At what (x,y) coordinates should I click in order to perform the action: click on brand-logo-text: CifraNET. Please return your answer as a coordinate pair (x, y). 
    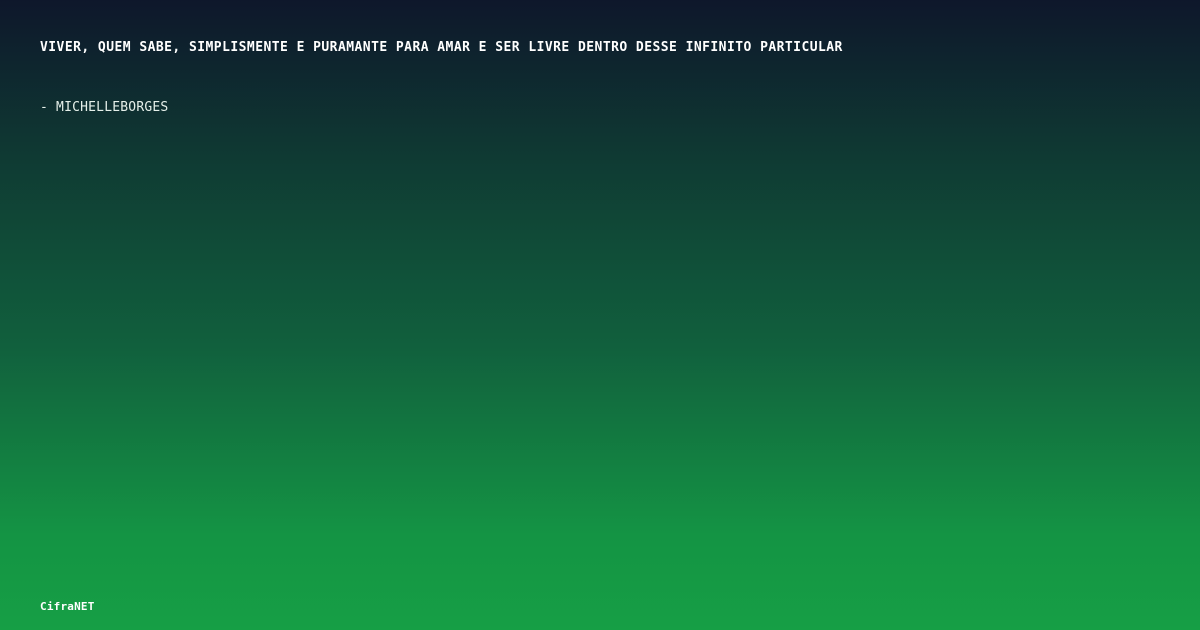
    Looking at the image, I should click on (67, 606).